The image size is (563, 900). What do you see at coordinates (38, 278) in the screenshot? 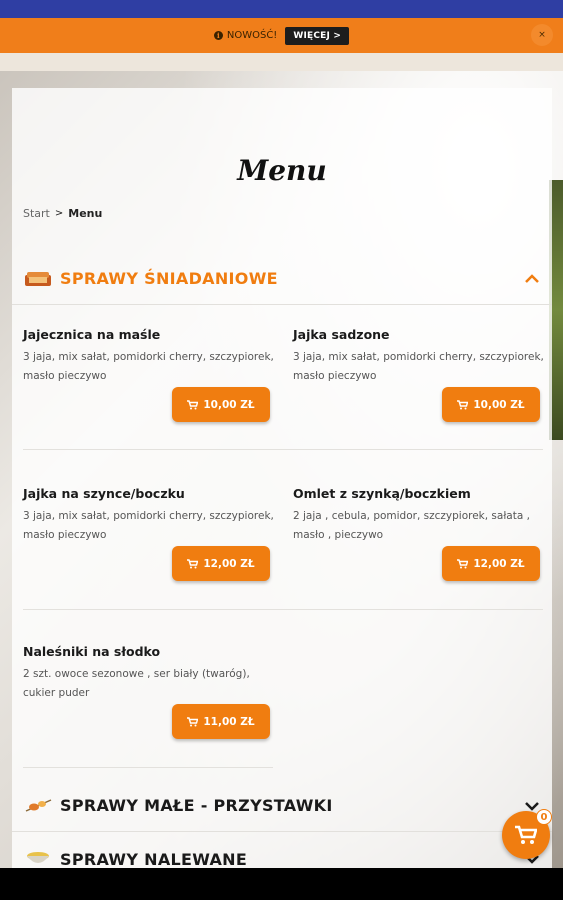
I see `toast-icon` at bounding box center [38, 278].